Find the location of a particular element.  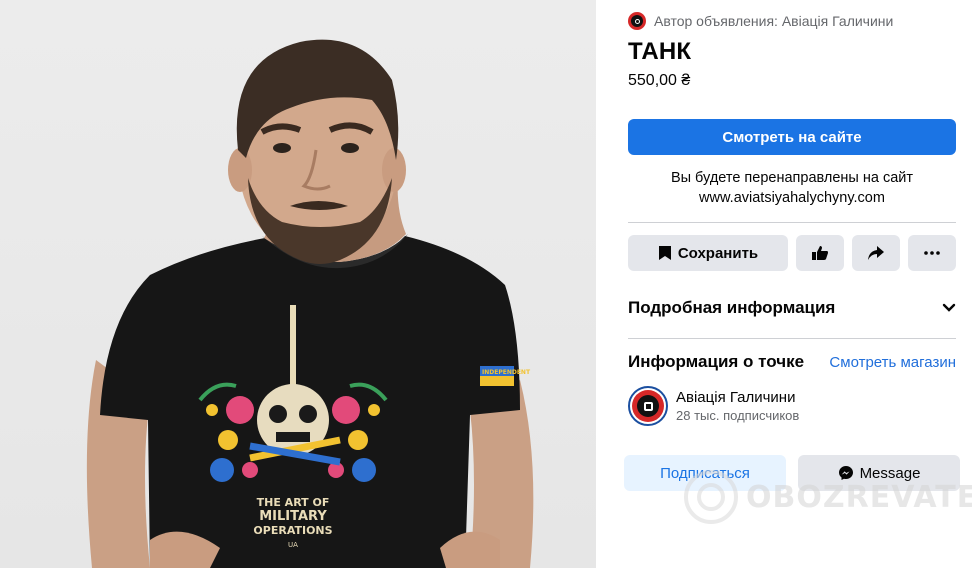

location-section: Информация о точке Смотреть магазин is located at coordinates (792, 362).